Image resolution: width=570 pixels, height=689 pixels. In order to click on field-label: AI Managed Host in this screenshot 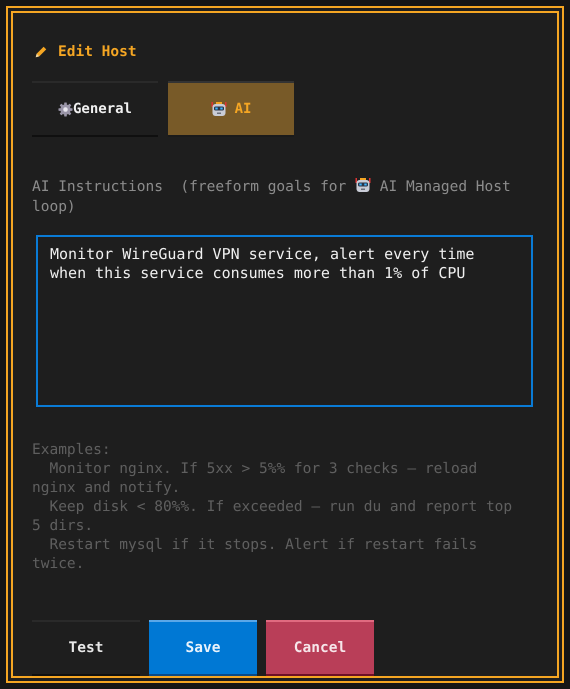, I will do `click(445, 187)`.